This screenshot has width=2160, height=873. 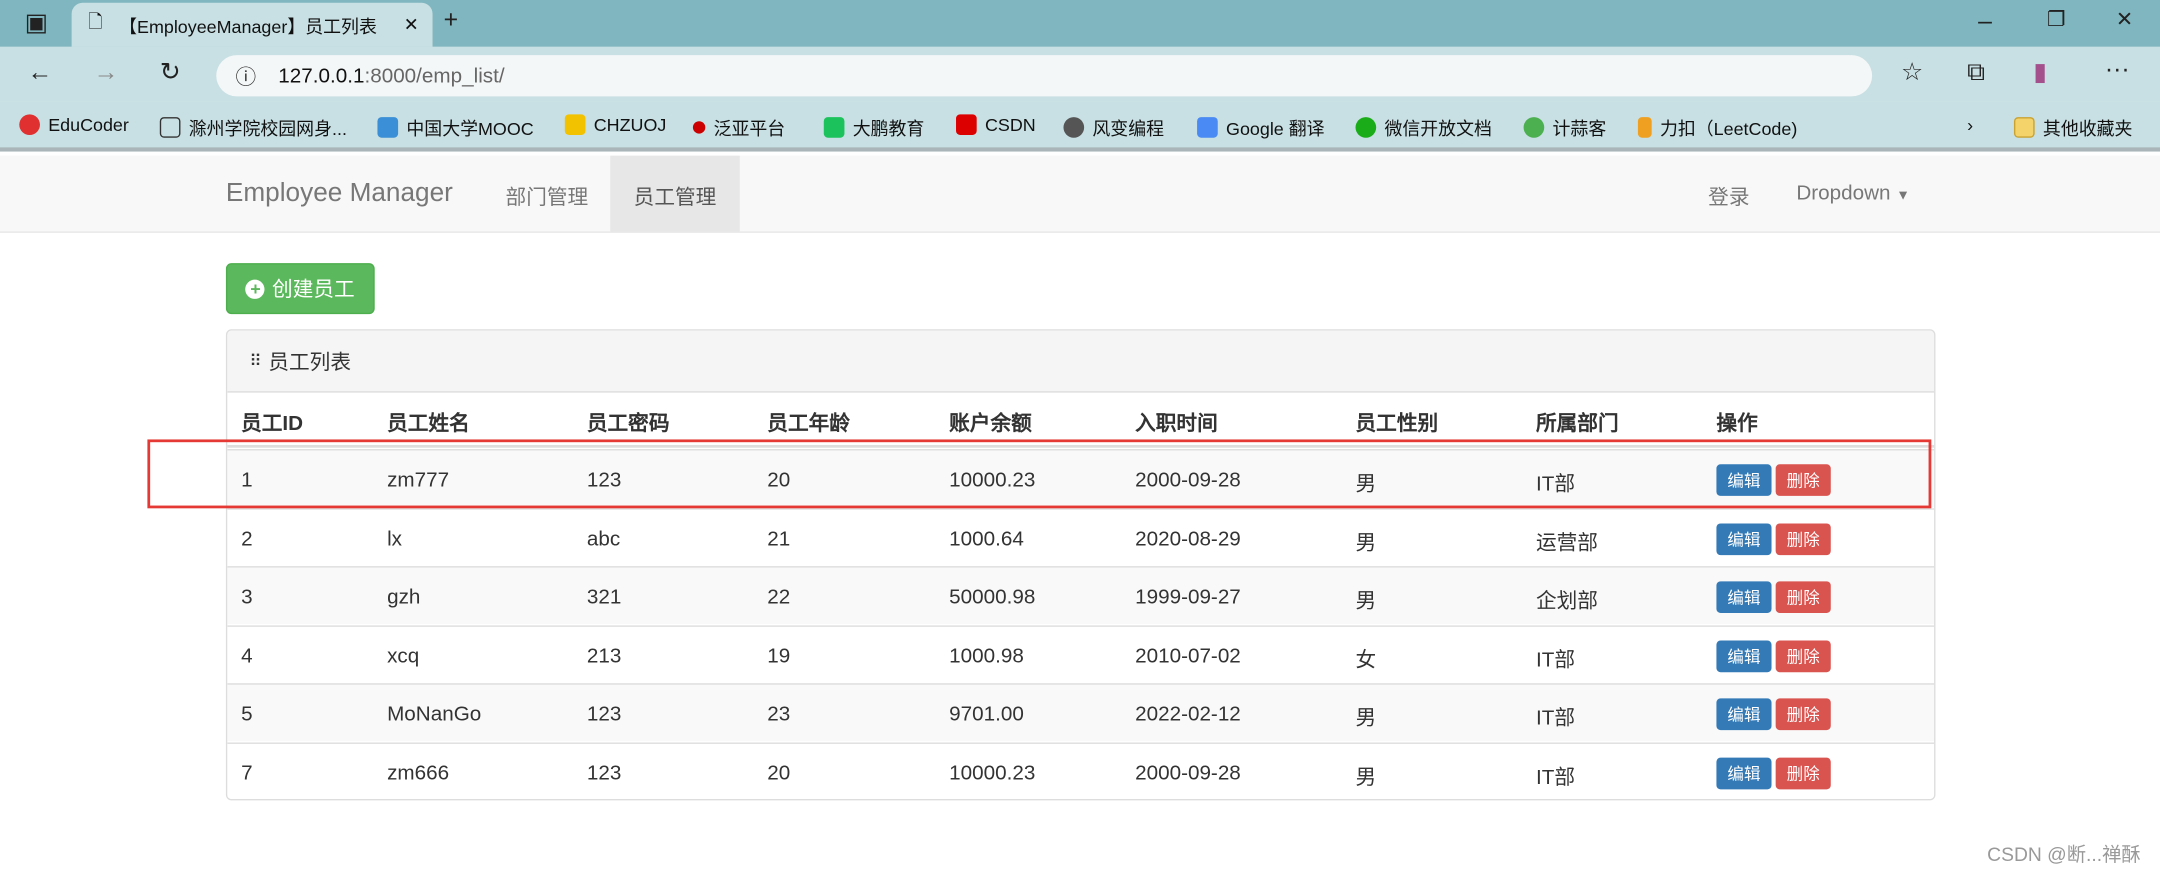 I want to click on table-cell: abc, so click(x=603, y=538).